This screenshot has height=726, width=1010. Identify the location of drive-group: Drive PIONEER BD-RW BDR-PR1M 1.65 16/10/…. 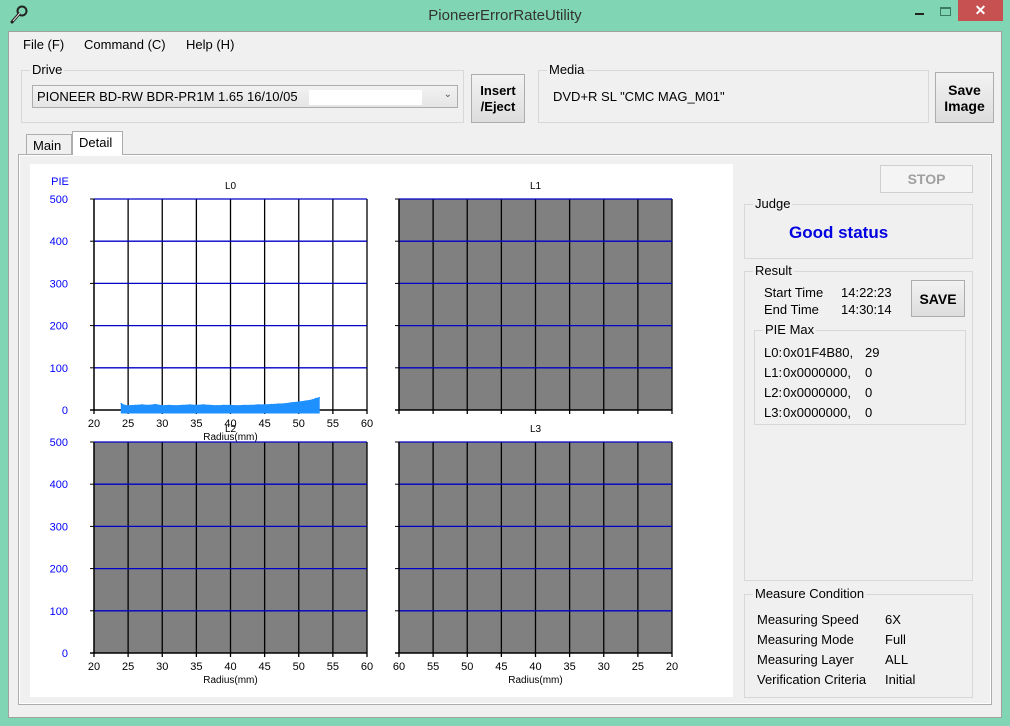
(242, 93).